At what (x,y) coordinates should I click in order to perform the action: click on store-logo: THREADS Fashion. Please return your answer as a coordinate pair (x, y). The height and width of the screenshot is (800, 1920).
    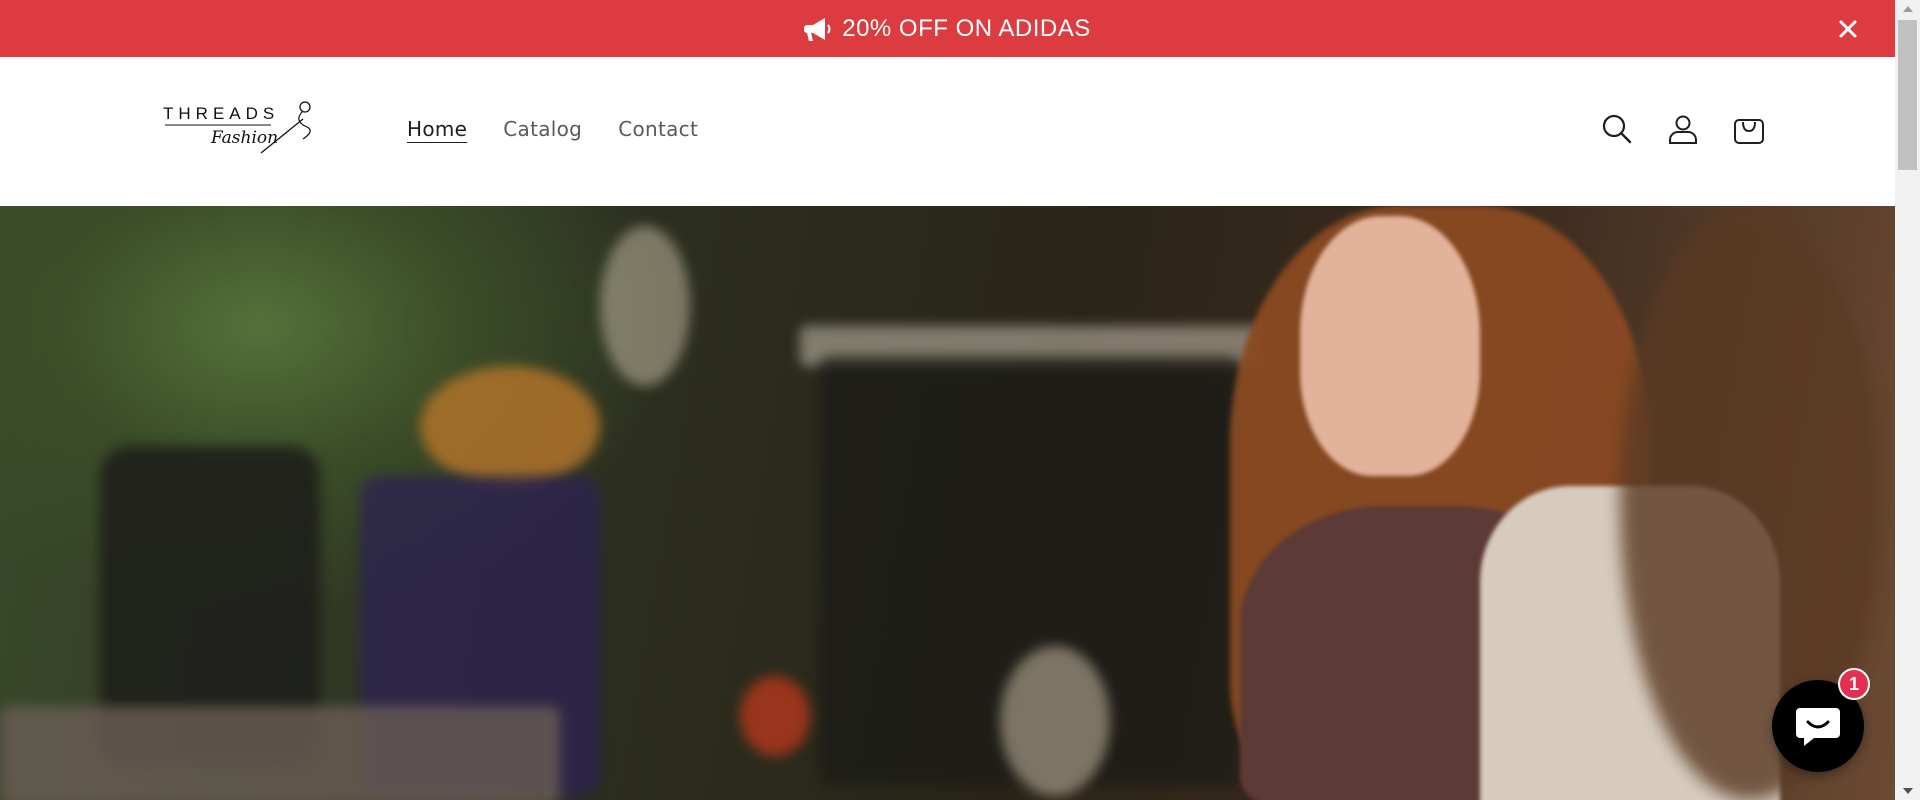
    Looking at the image, I should click on (240, 128).